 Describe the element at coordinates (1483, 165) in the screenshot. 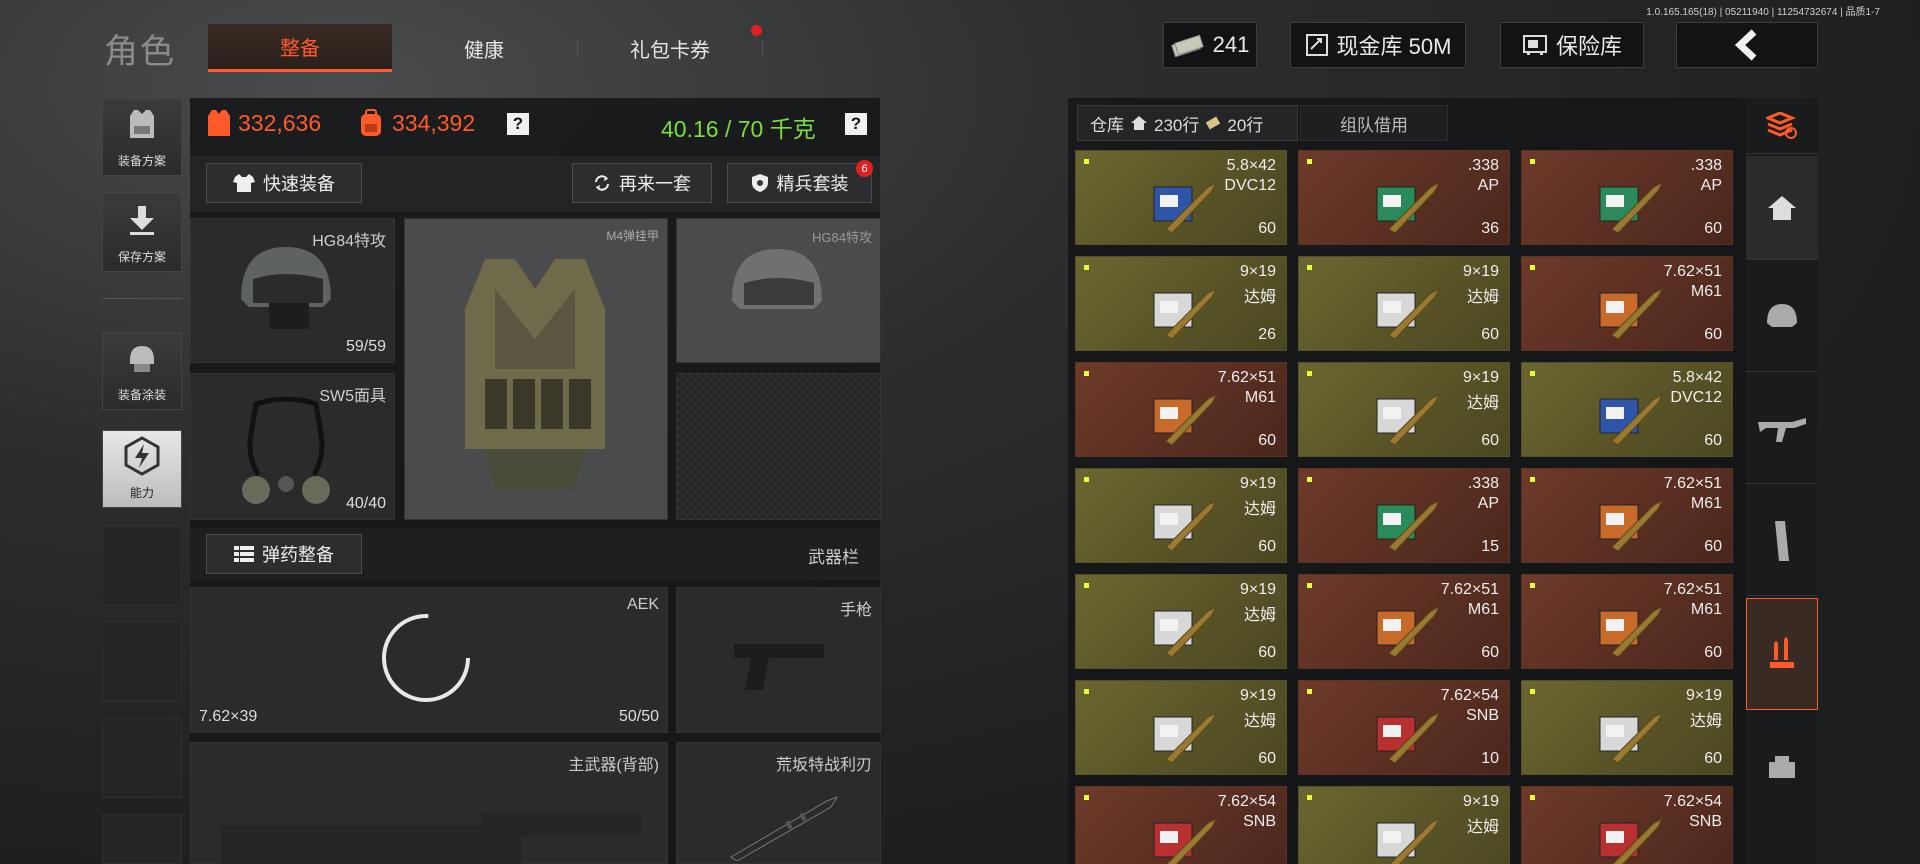

I see `item-caliber: .338` at that location.